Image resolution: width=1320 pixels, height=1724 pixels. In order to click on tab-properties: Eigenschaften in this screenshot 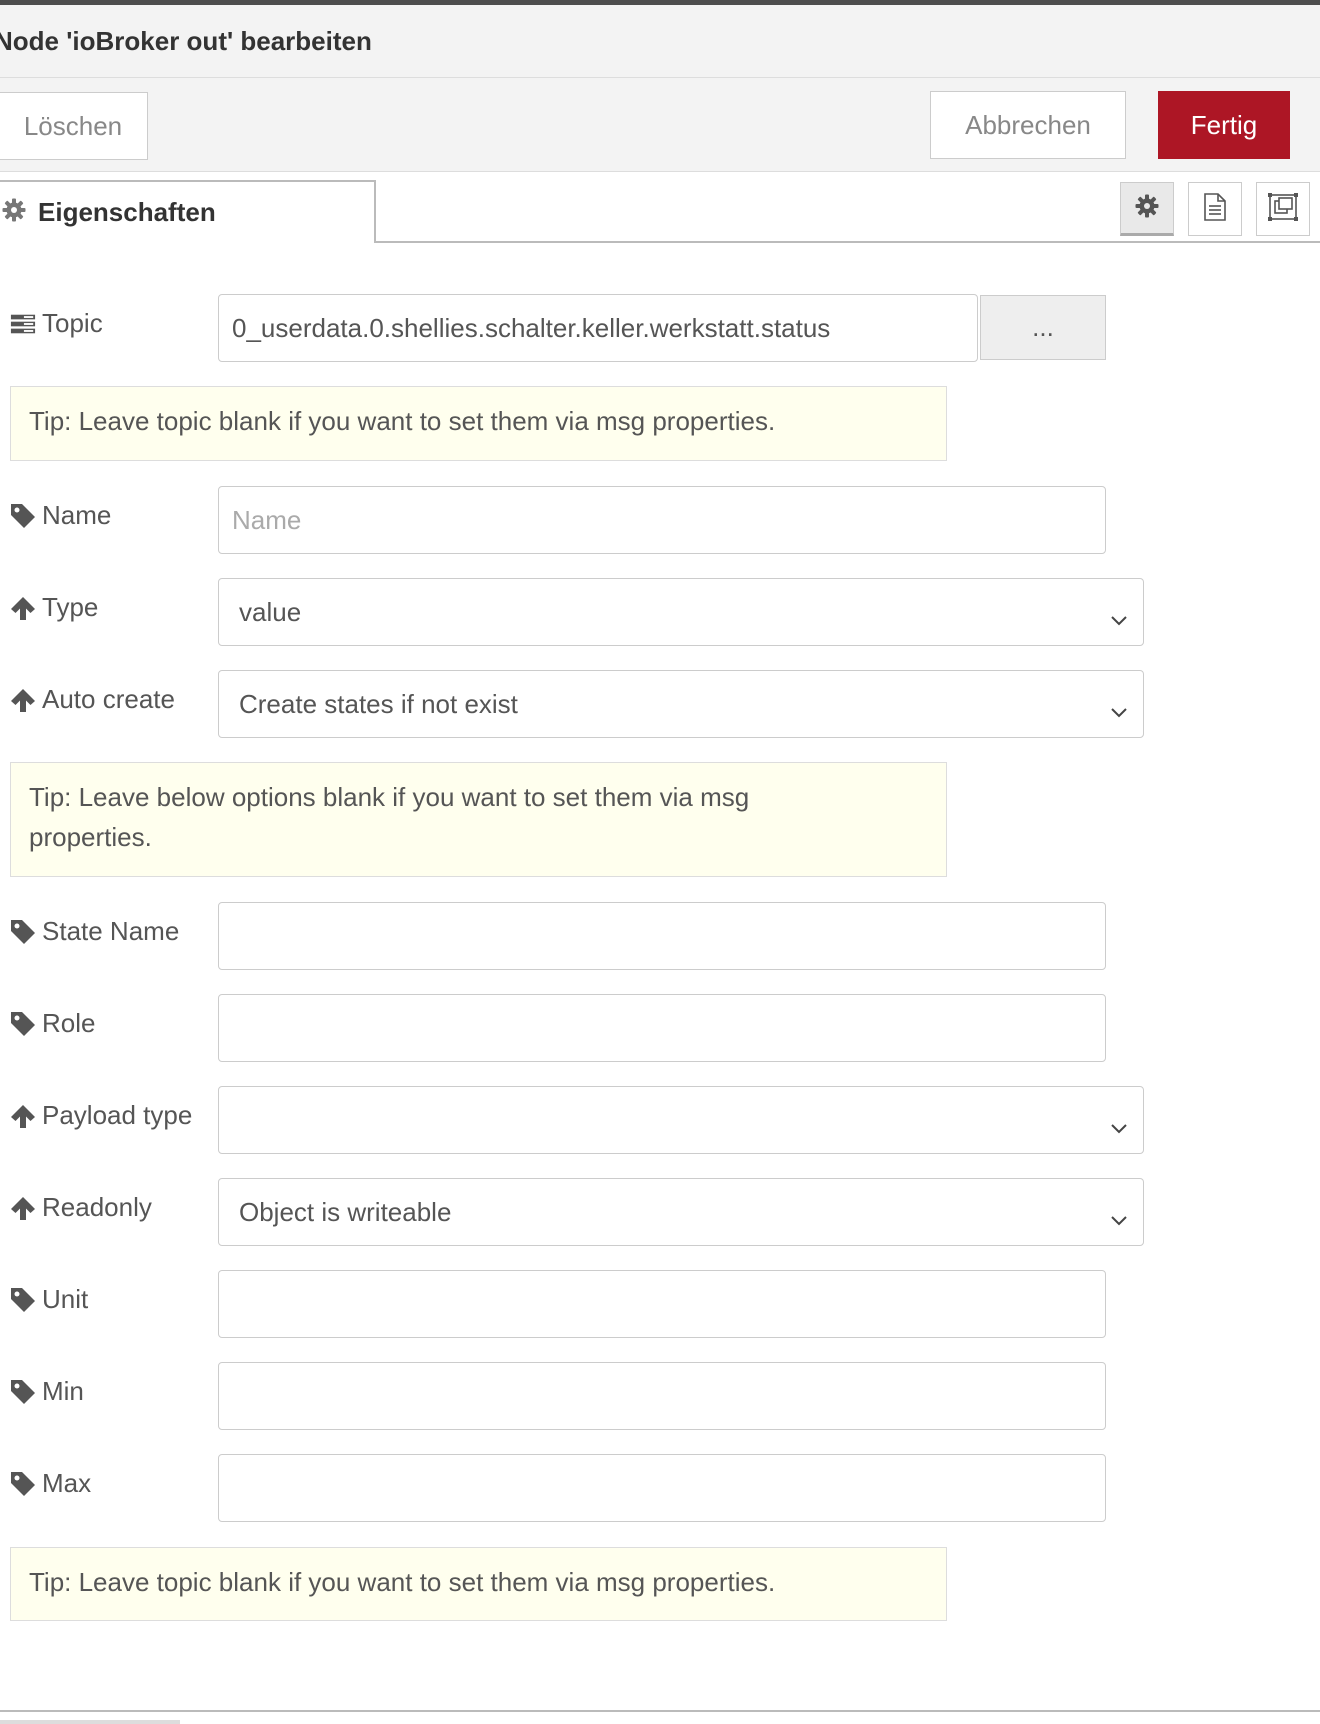, I will do `click(188, 211)`.